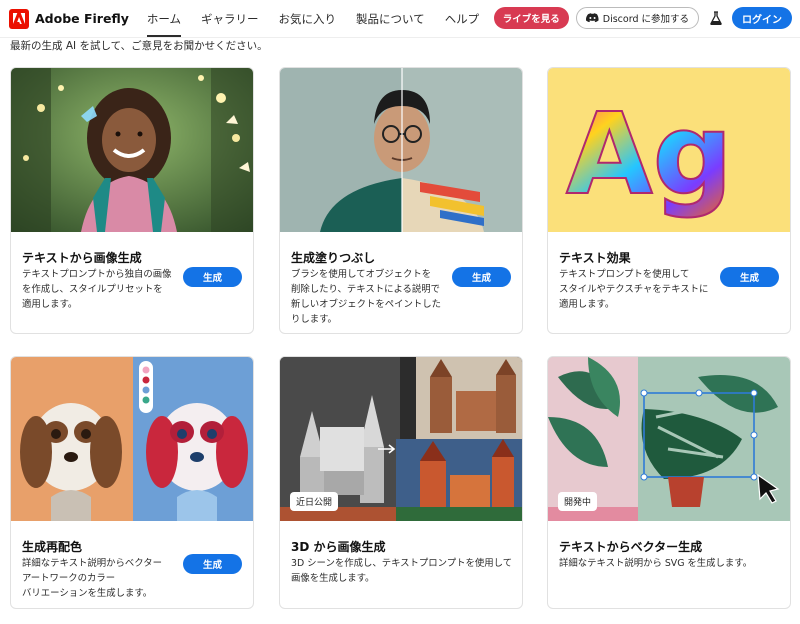  I want to click on card-title: テキストからベクター生成, so click(631, 547).